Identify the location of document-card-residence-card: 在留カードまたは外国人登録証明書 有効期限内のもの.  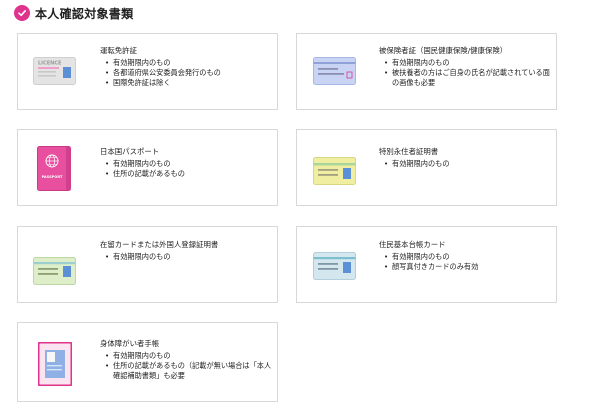
(147, 264).